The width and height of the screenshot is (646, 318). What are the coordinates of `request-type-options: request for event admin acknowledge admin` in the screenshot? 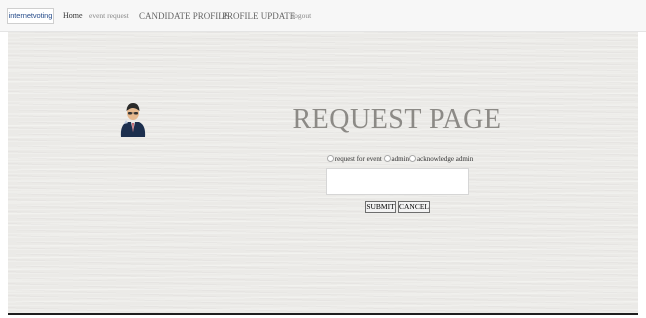 It's located at (400, 159).